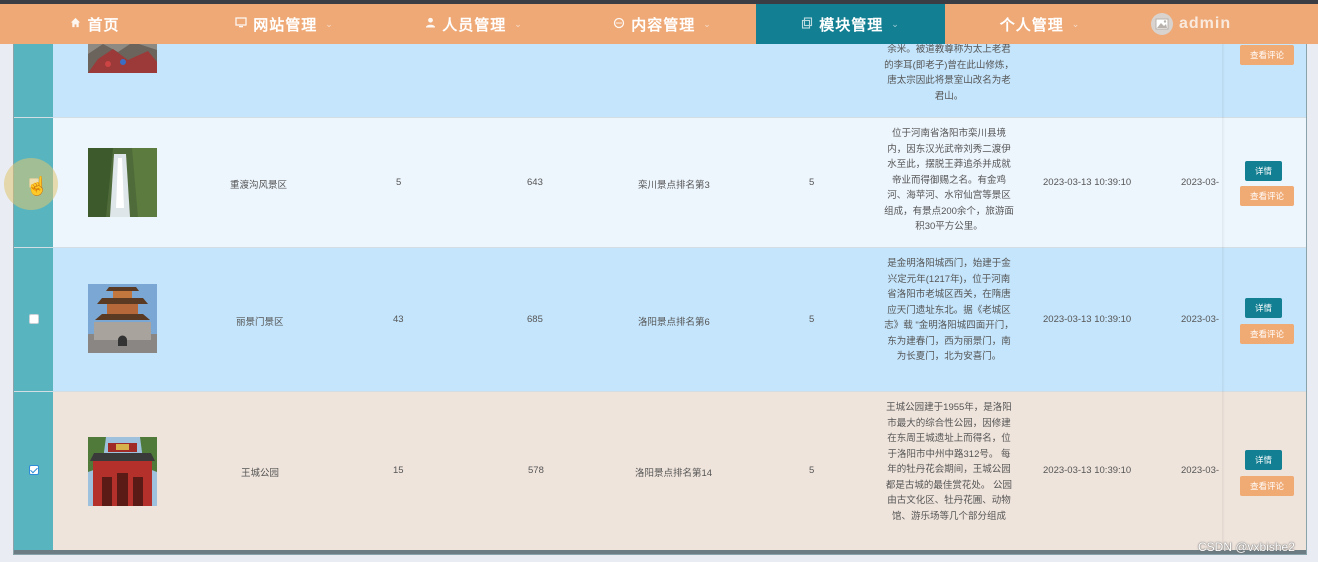  I want to click on rank-cell: 洛阳景点排名第14, so click(674, 473).